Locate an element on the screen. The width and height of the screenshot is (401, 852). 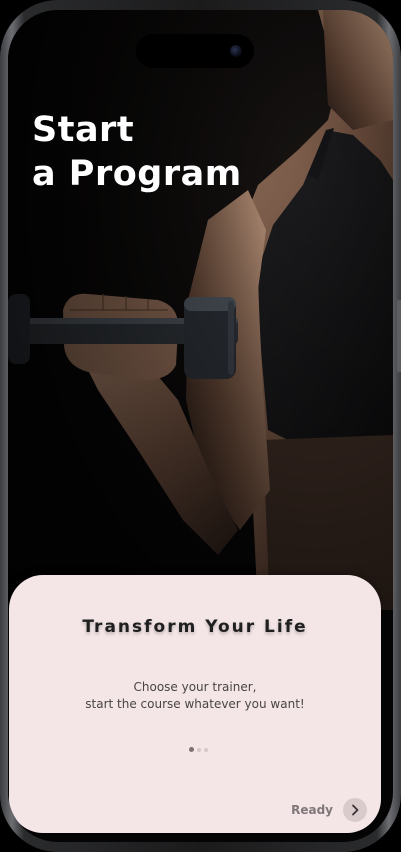
page-title: Start a Program is located at coordinates (137, 152).